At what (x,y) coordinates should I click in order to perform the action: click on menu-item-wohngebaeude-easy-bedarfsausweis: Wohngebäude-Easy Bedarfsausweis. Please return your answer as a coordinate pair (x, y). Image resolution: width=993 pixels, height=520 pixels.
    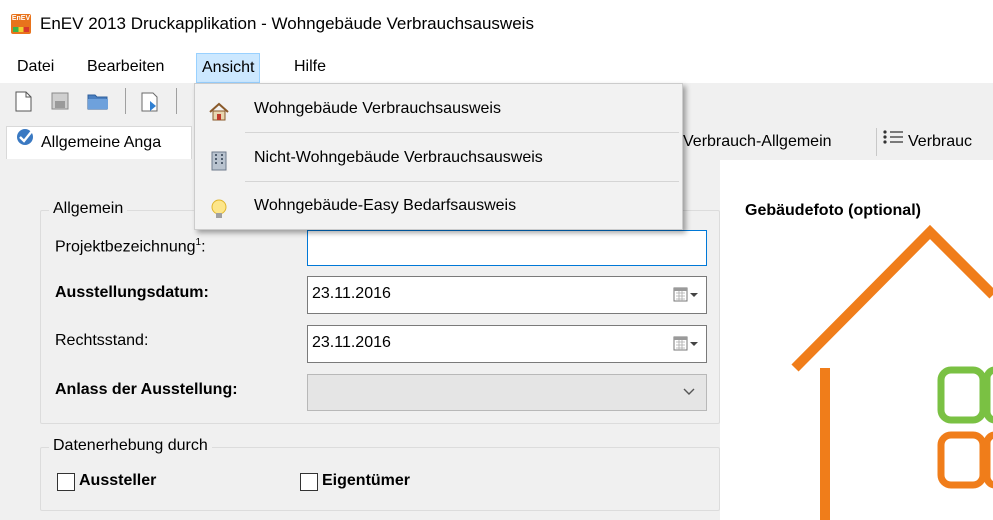
    Looking at the image, I should click on (438, 206).